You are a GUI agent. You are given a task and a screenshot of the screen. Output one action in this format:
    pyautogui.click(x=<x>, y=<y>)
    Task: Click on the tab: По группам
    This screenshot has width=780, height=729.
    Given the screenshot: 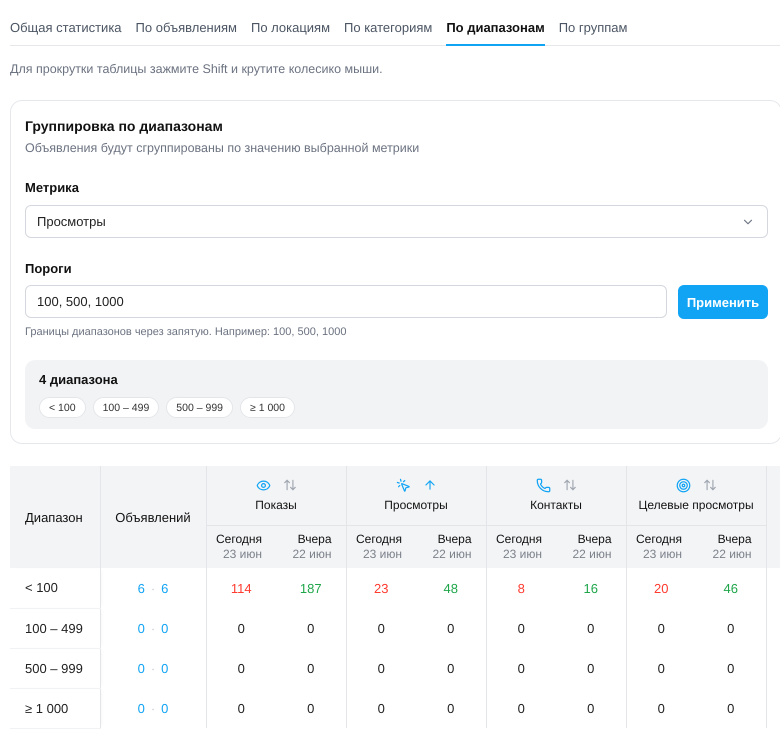 What is the action you would take?
    pyautogui.click(x=593, y=32)
    